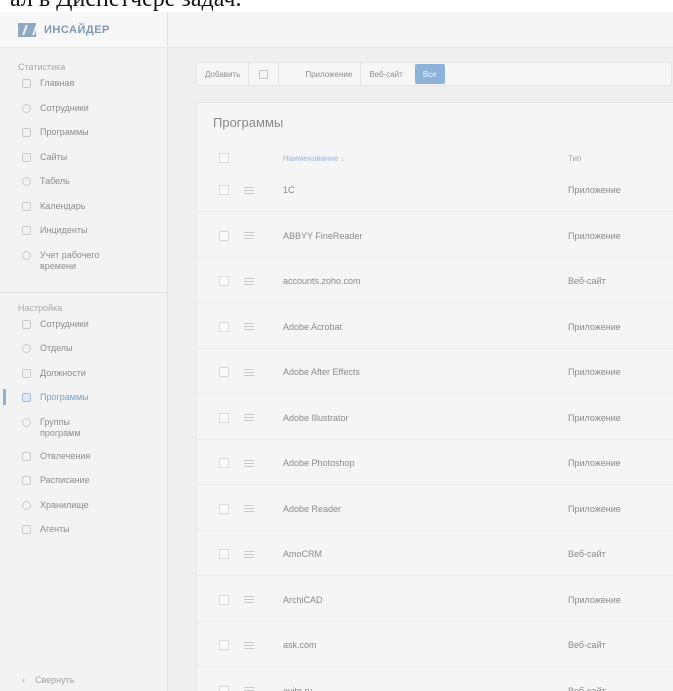 This screenshot has height=691, width=673. What do you see at coordinates (321, 372) in the screenshot?
I see `program-name: Adobe After Effects` at bounding box center [321, 372].